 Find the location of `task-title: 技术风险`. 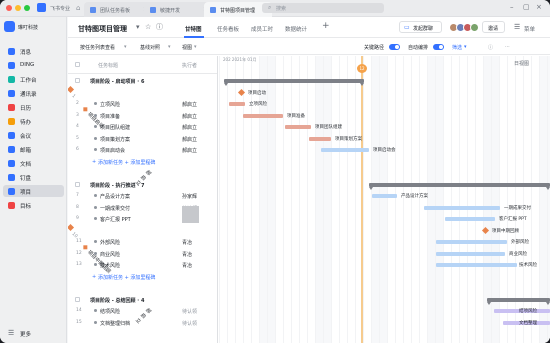

task-title: 技术风险 is located at coordinates (110, 265).